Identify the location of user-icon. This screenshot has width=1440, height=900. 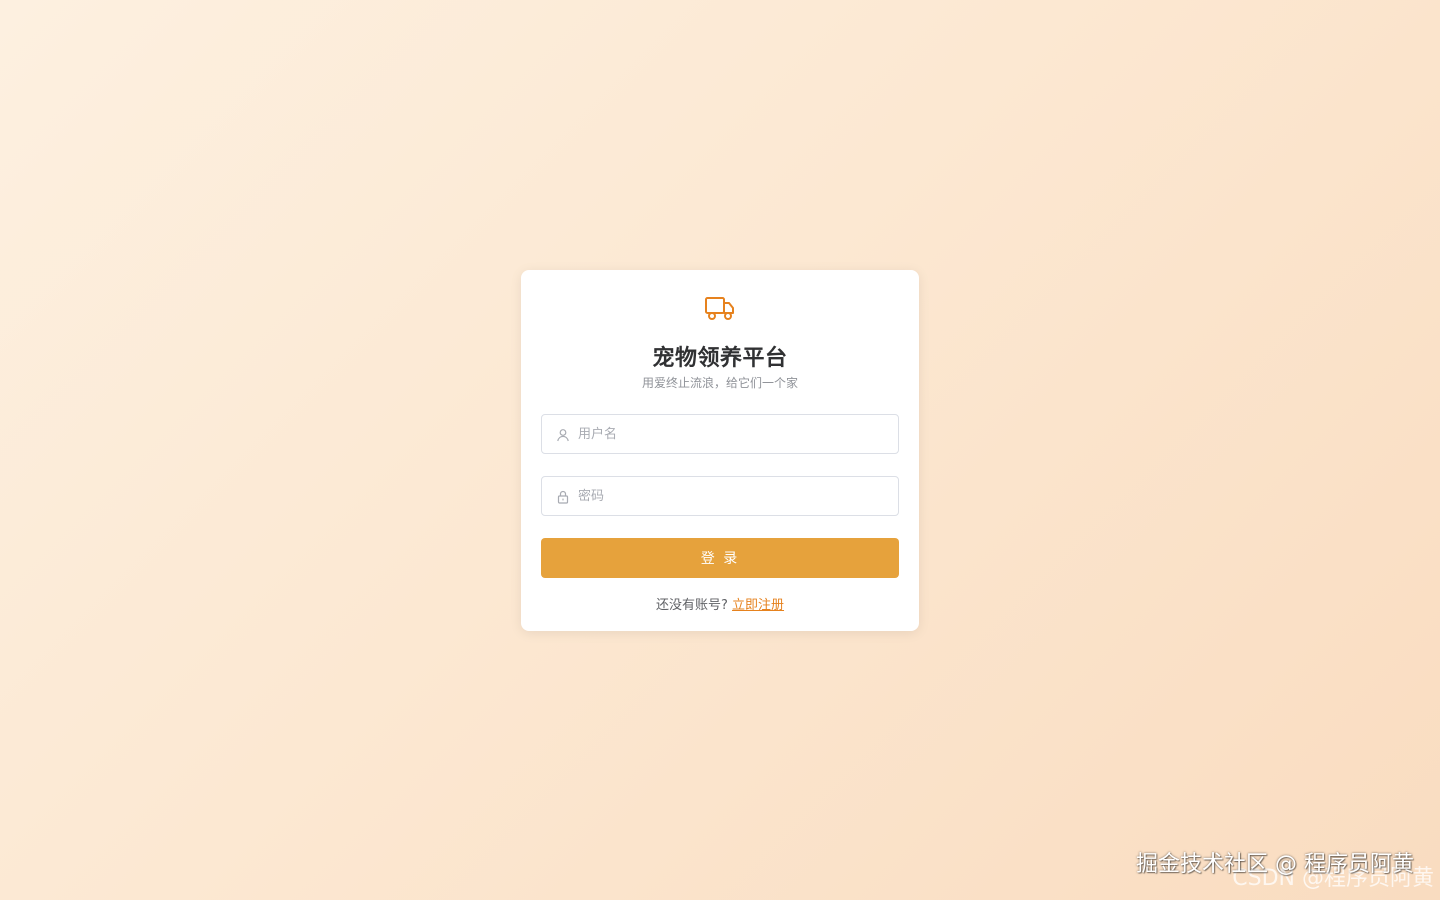
(563, 434).